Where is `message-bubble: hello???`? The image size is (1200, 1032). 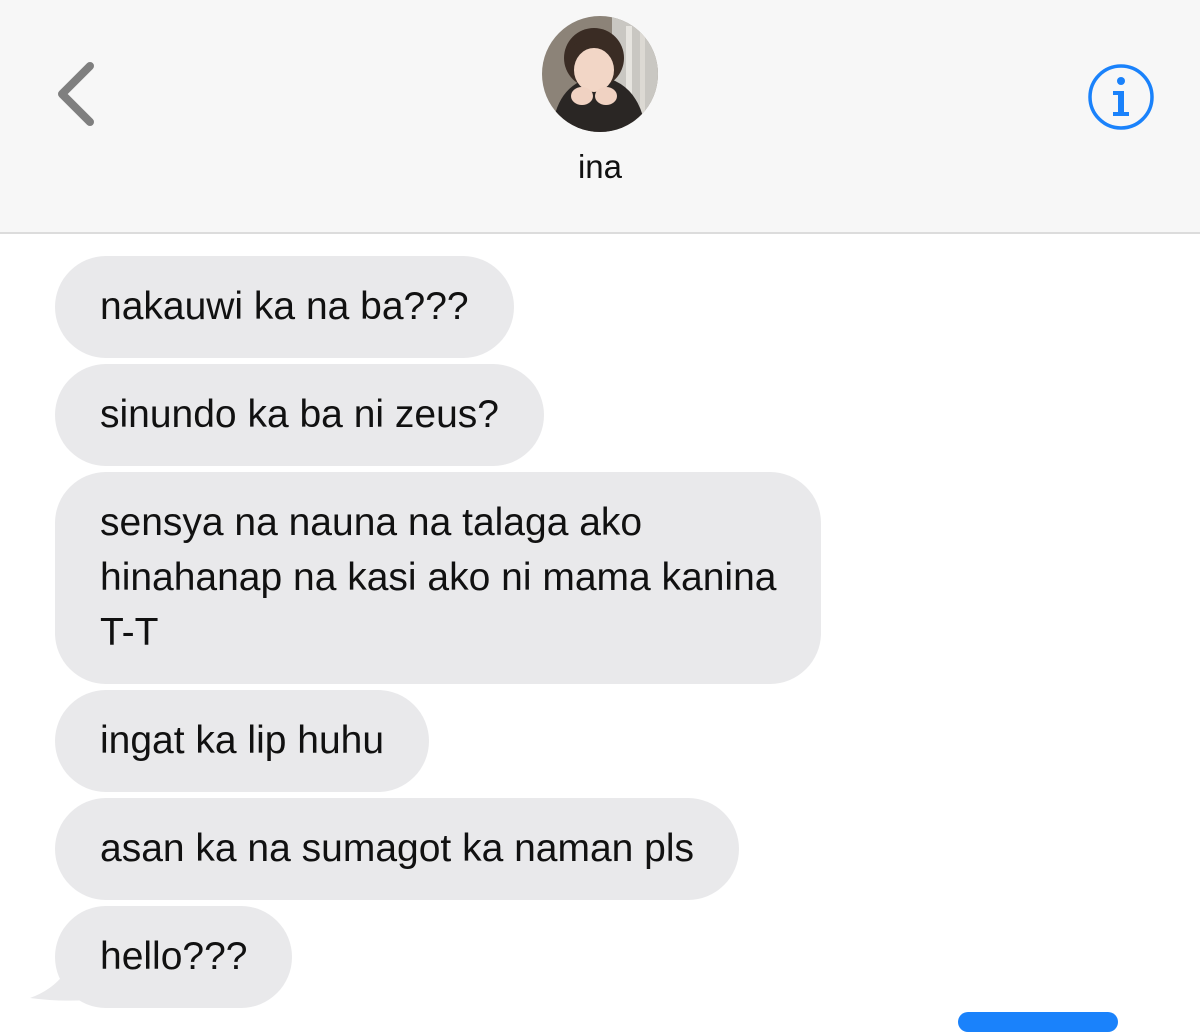 message-bubble: hello??? is located at coordinates (174, 957).